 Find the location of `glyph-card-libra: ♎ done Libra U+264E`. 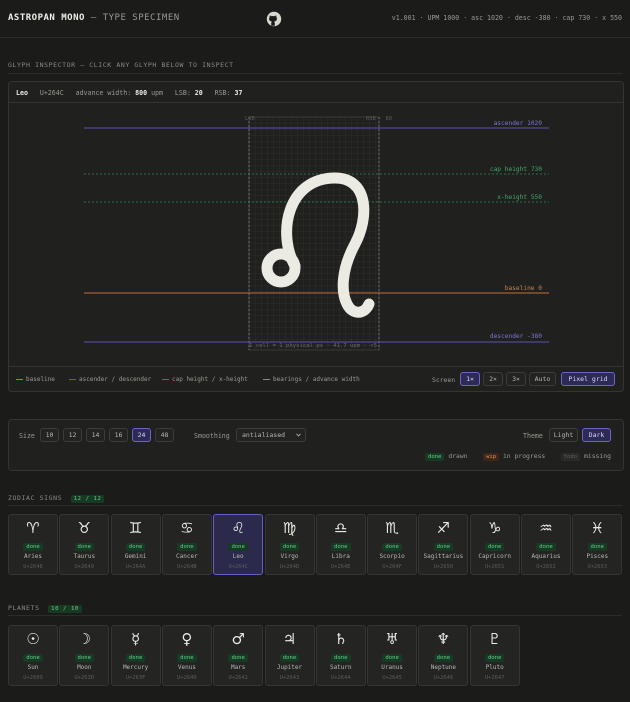

glyph-card-libra: ♎ done Libra U+264E is located at coordinates (340, 544).